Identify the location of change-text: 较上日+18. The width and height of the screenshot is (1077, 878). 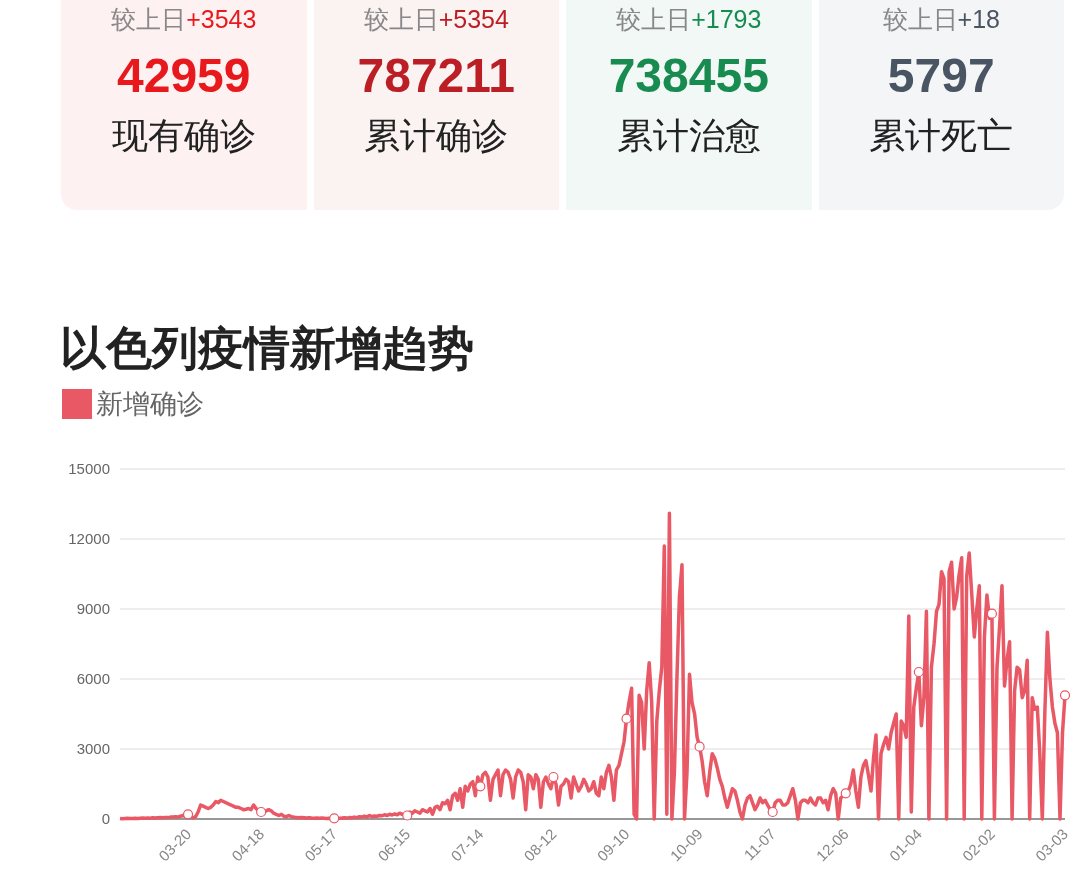
(941, 19).